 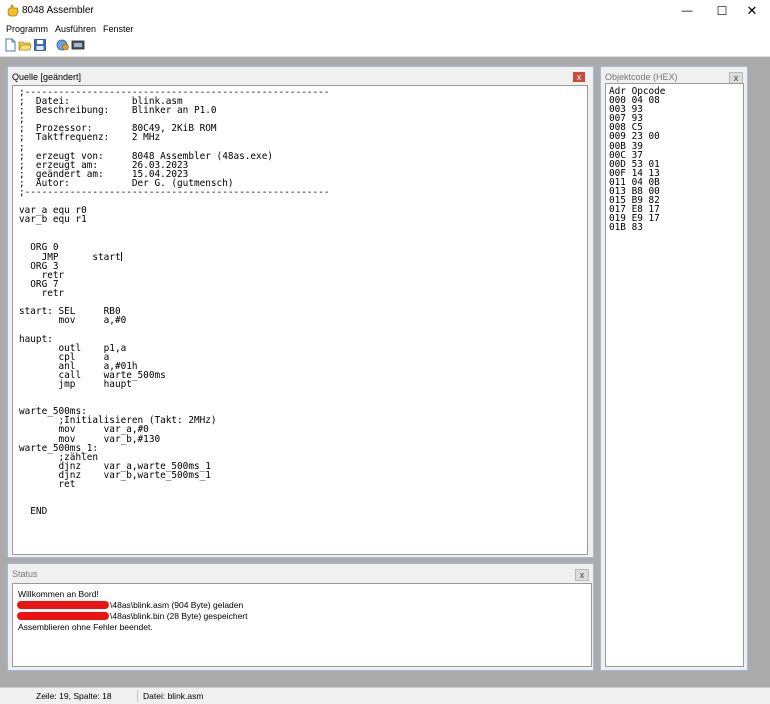 What do you see at coordinates (385, 695) in the screenshot?
I see `status-bar: Zeile: 19, Spalte: 18 Datei: blink.asm` at bounding box center [385, 695].